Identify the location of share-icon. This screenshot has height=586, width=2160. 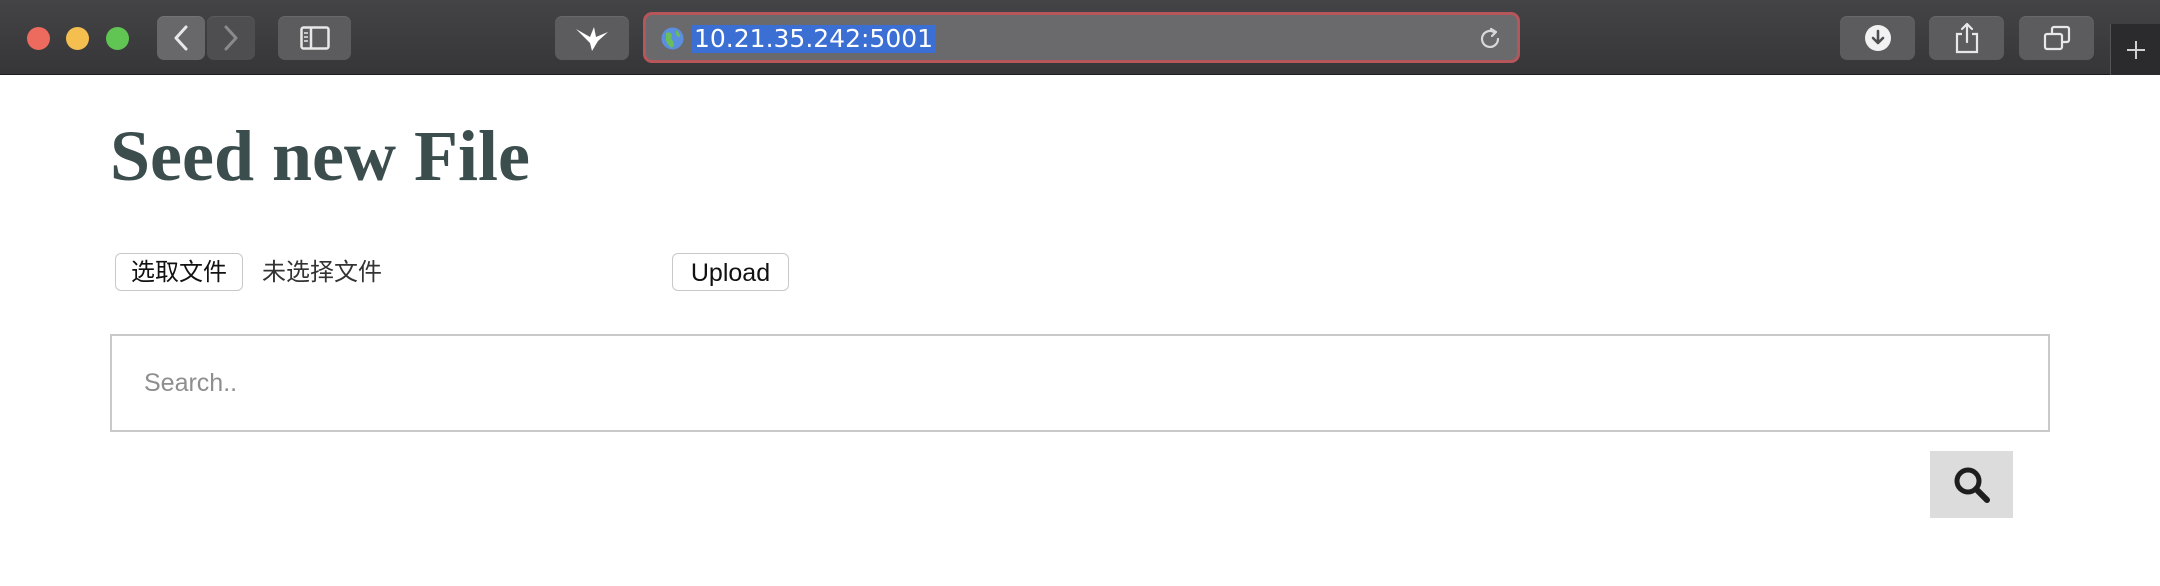
(1966, 38).